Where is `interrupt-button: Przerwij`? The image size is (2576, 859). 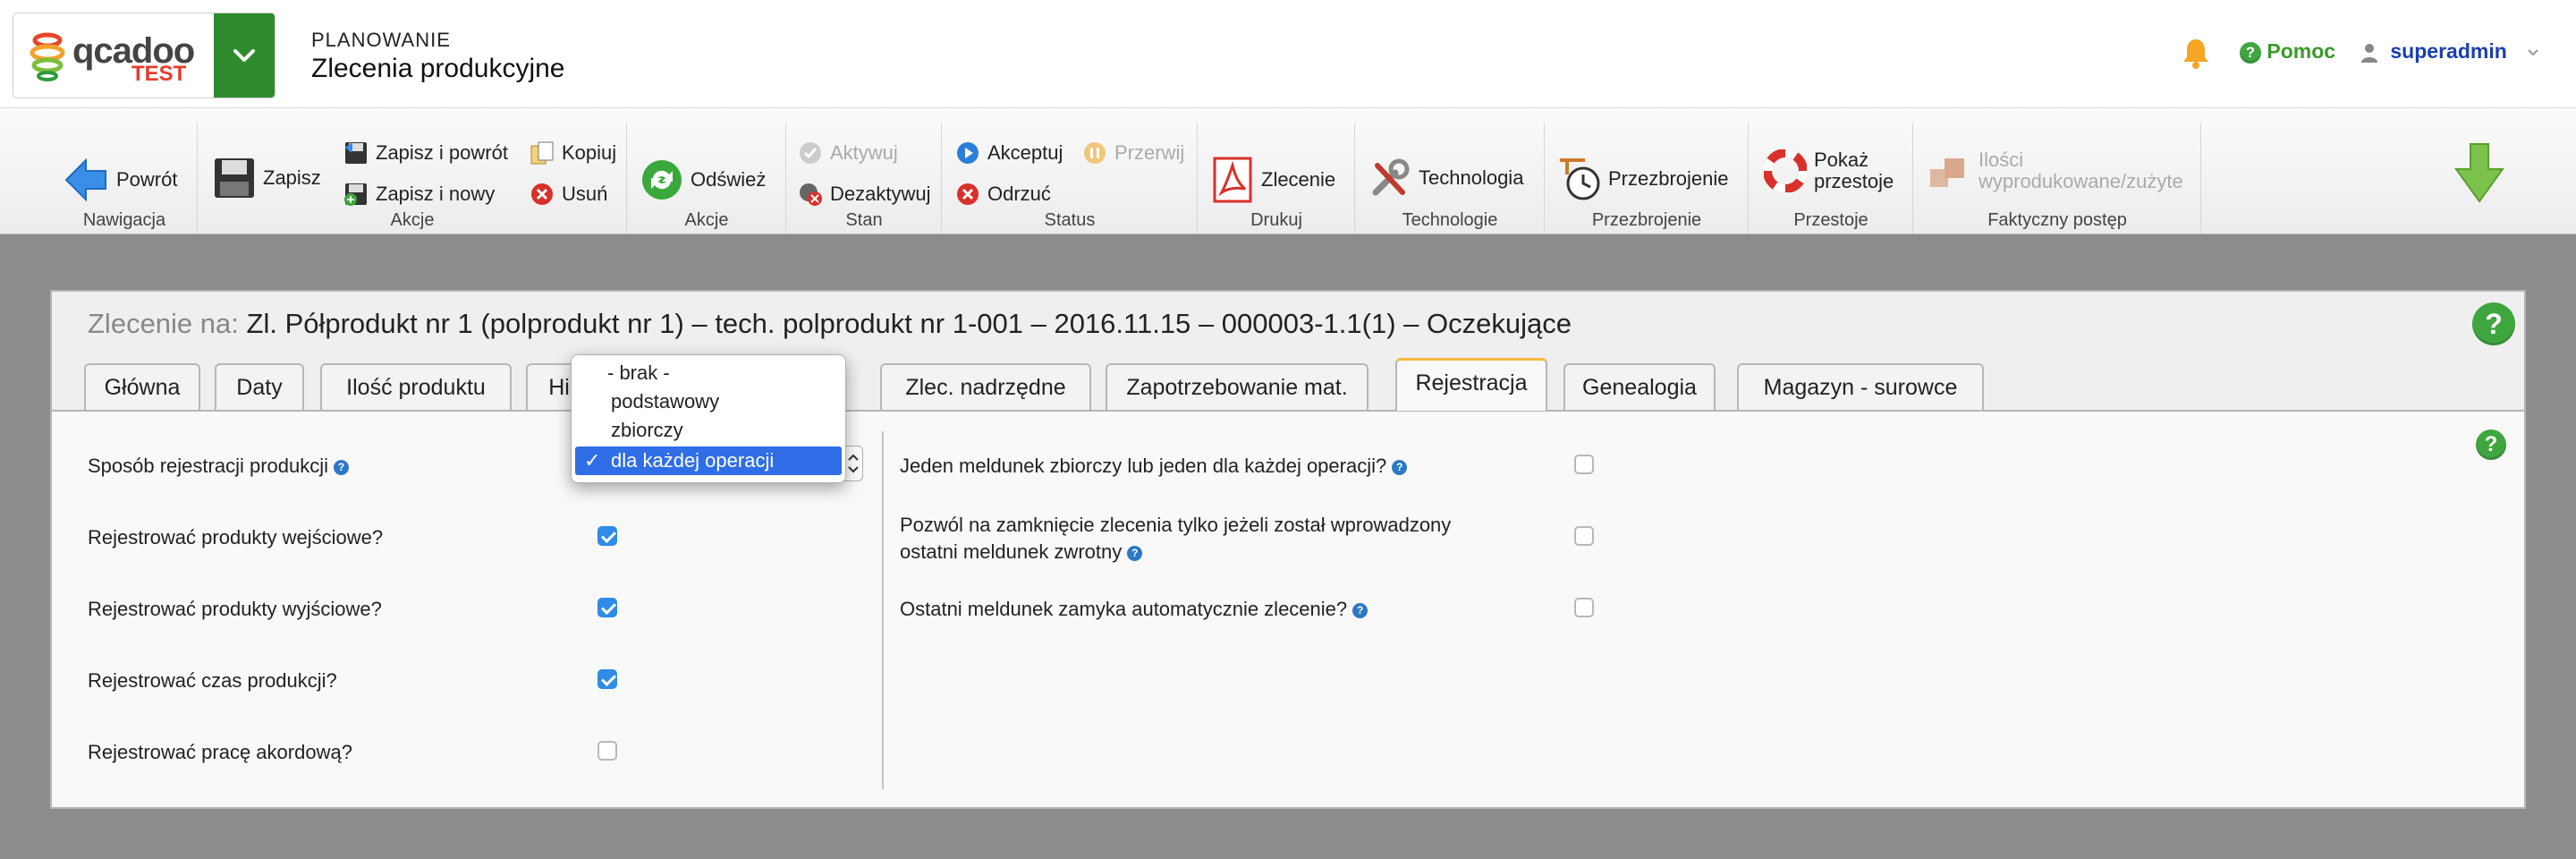 interrupt-button: Przerwij is located at coordinates (1133, 153).